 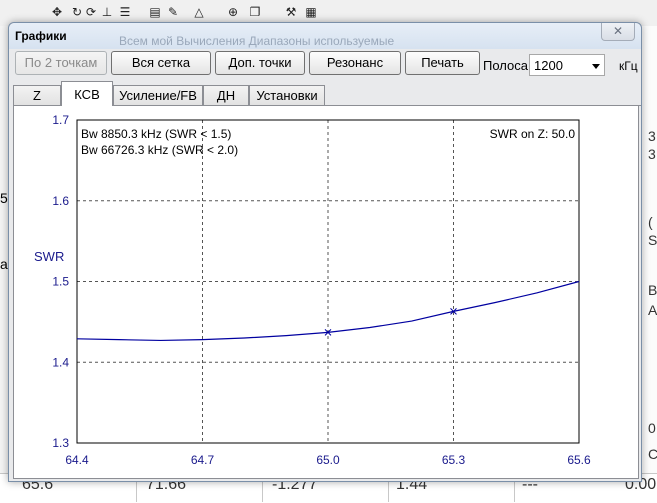 I want to click on refresh-icon: ⟳, so click(x=91, y=12).